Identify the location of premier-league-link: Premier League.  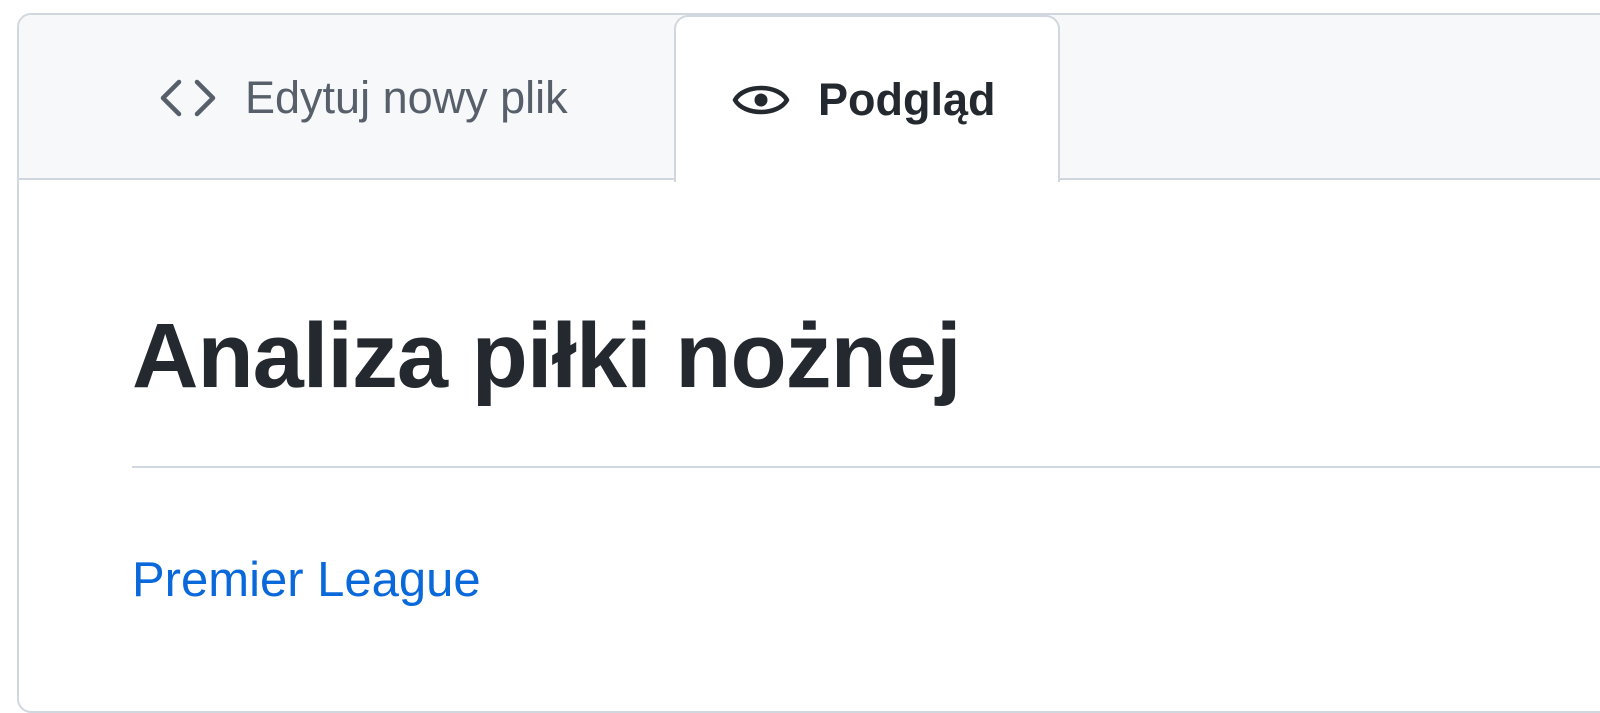
(306, 580).